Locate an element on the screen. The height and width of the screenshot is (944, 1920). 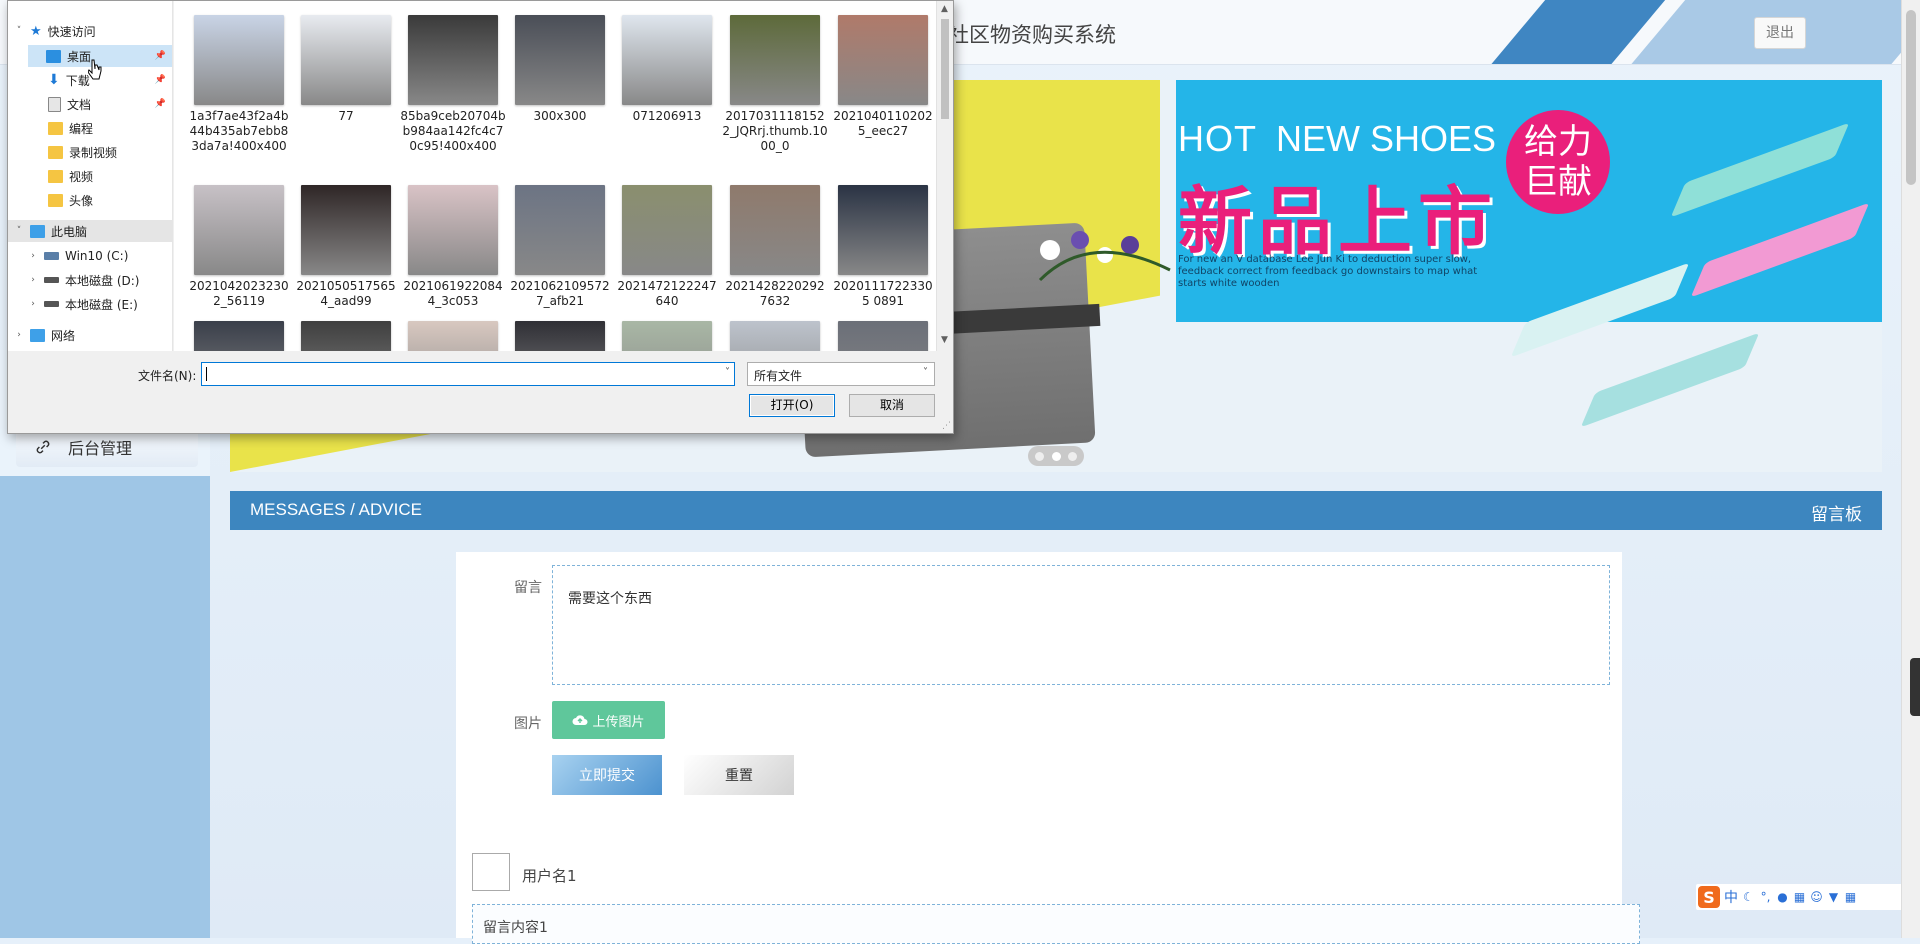
file-name: 2021472122247640 is located at coordinates (667, 293).